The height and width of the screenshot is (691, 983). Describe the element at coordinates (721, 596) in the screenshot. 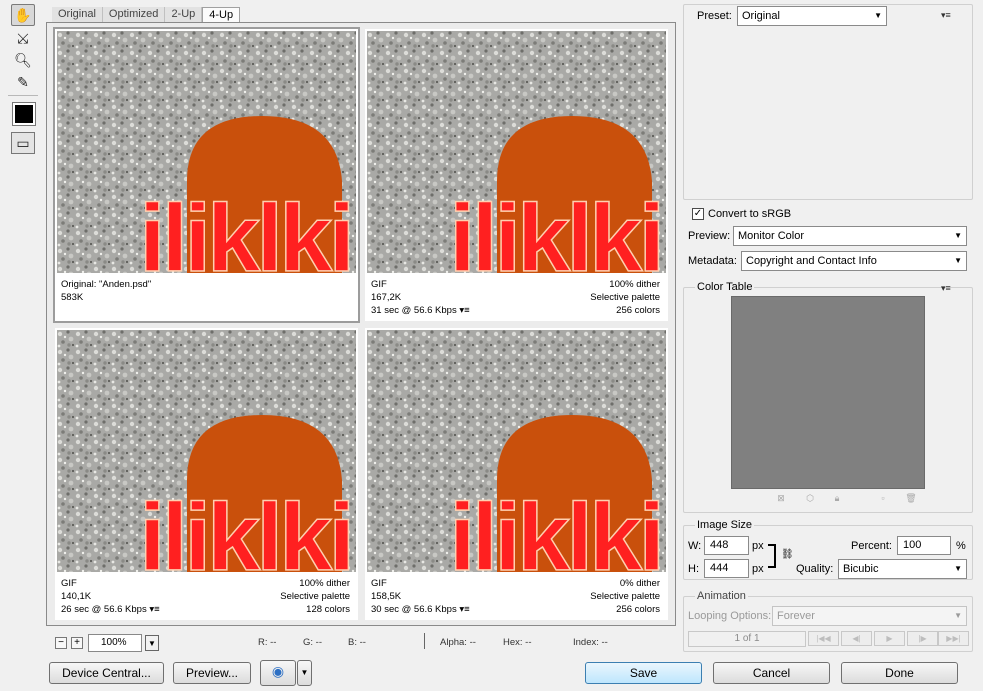

I see `animation-title: Animation` at that location.